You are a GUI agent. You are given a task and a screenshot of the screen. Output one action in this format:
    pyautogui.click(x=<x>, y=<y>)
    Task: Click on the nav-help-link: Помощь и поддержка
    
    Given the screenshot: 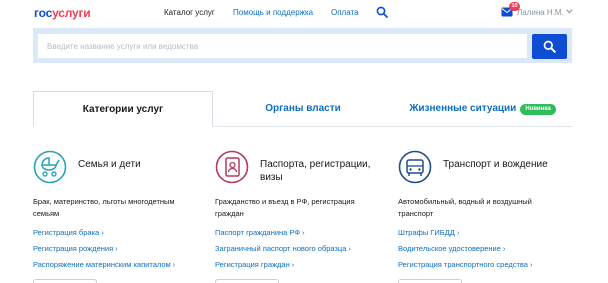 What is the action you would take?
    pyautogui.click(x=273, y=12)
    